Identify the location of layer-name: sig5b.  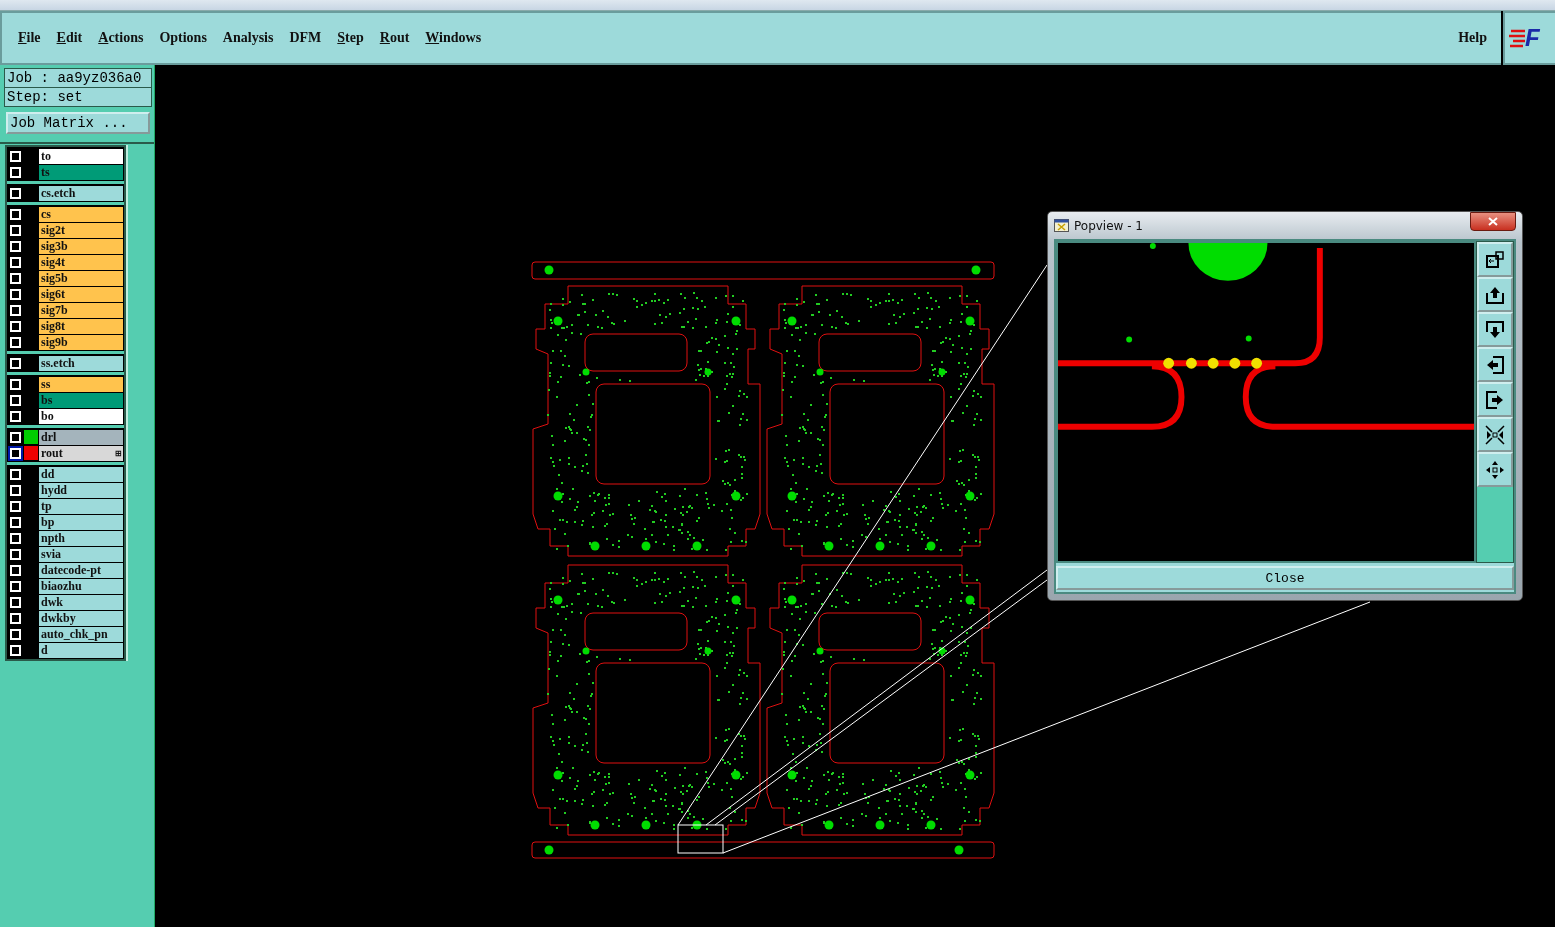
(81, 278).